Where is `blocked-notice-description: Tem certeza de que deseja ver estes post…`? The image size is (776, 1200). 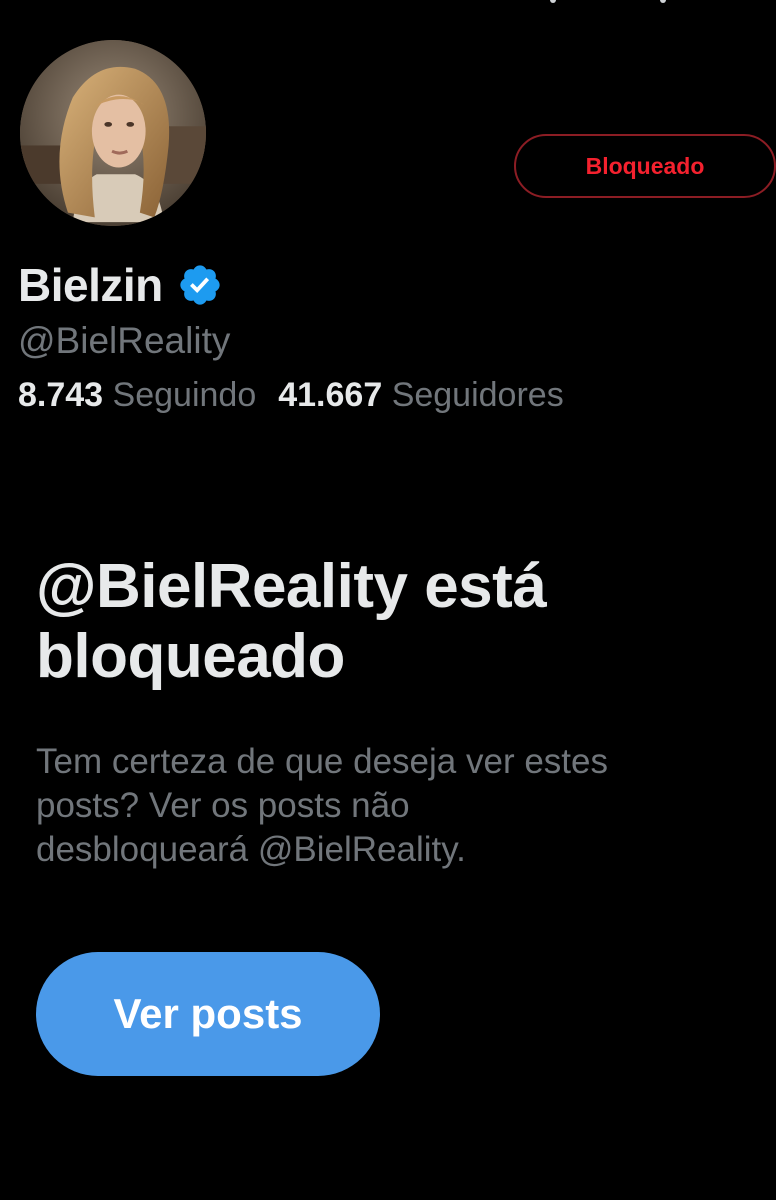 blocked-notice-description: Tem certeza de que deseja ver estes post… is located at coordinates (396, 806).